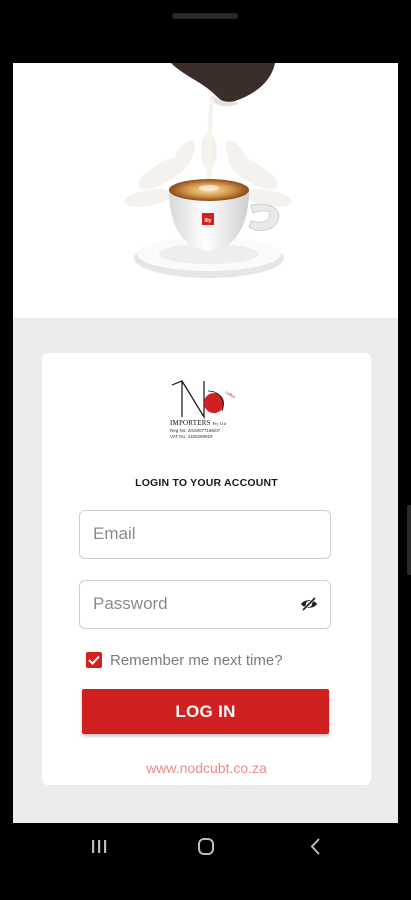  I want to click on logo-title-text: IMPORTERS, so click(190, 423).